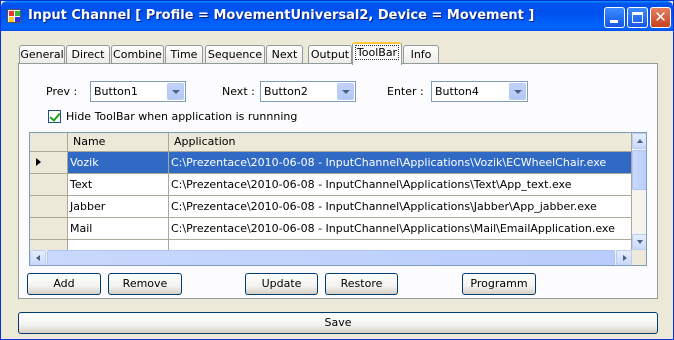 The height and width of the screenshot is (340, 674). What do you see at coordinates (116, 91) in the screenshot?
I see `prev-select-value: Button1` at bounding box center [116, 91].